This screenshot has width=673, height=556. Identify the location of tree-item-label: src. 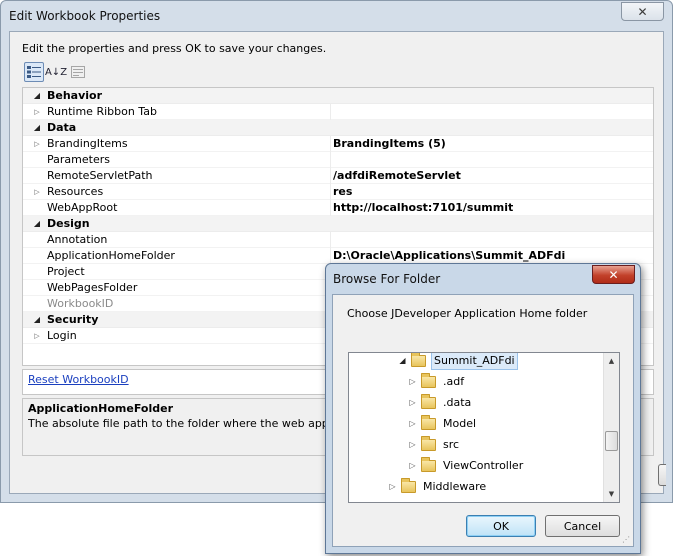
(451, 445).